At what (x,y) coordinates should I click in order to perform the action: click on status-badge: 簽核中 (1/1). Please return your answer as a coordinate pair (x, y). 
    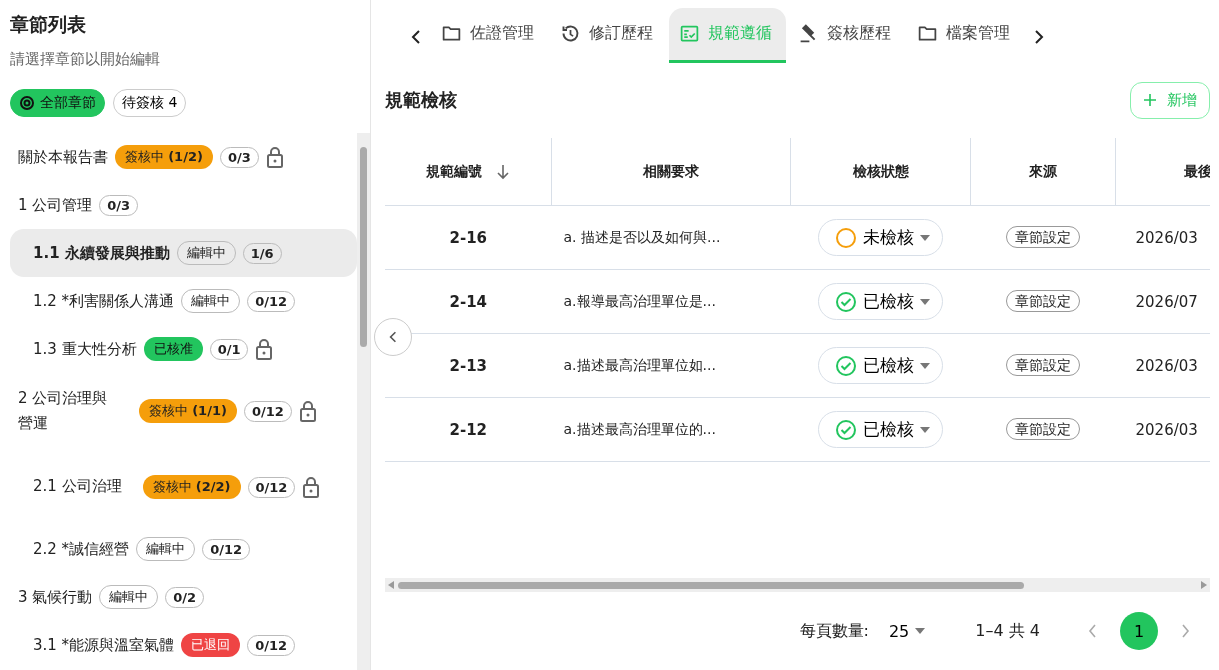
    Looking at the image, I should click on (188, 411).